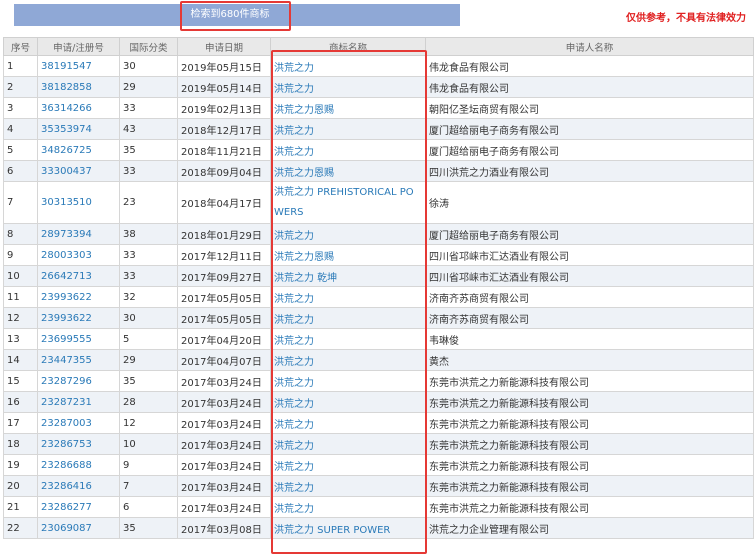  I want to click on reg-number-link: 38191547, so click(78, 66).